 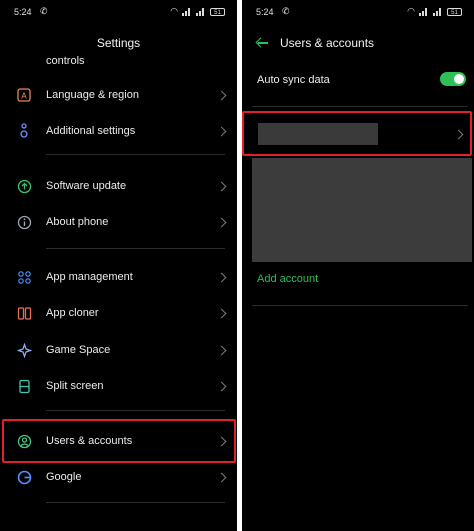 What do you see at coordinates (118, 350) in the screenshot?
I see `settings-item-game-space: Game Space` at bounding box center [118, 350].